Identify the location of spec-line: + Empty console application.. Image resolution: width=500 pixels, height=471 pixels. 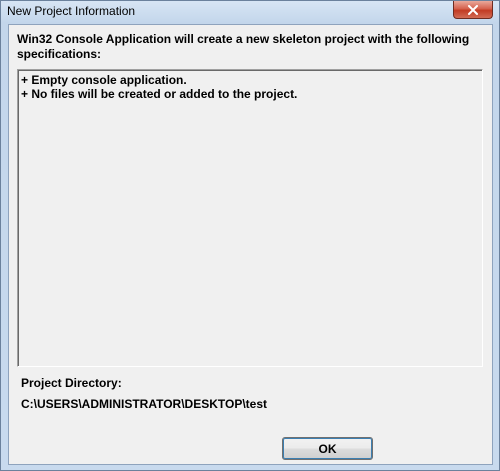
(104, 80).